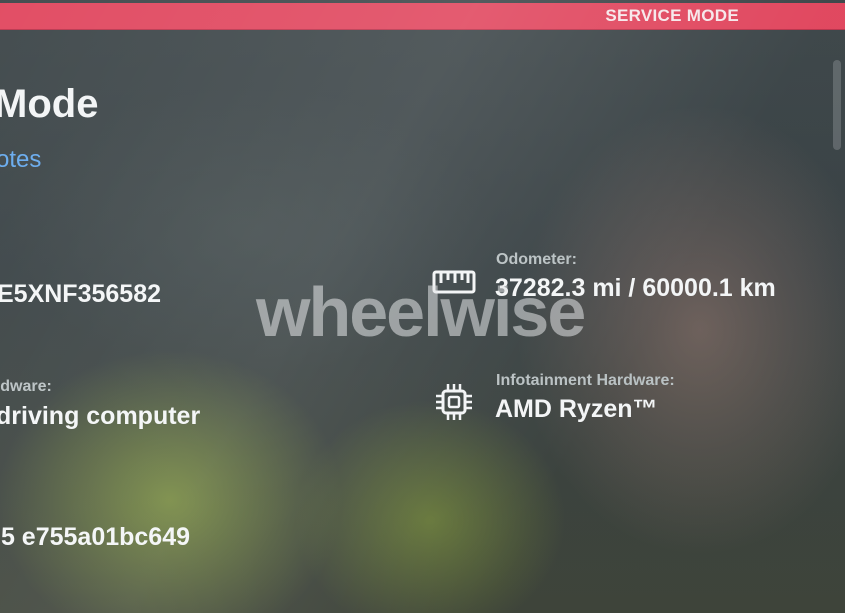 This screenshot has width=845, height=613. Describe the element at coordinates (95, 537) in the screenshot. I see `software-version-value: .5 e755a01bc649` at that location.